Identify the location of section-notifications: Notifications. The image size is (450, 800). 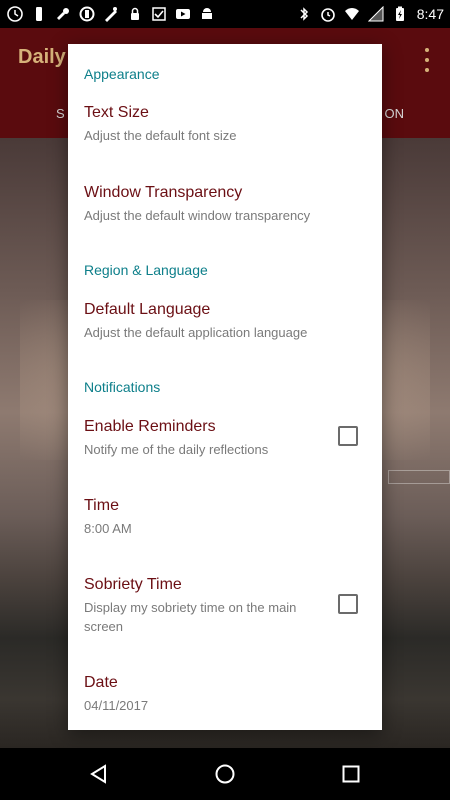
(122, 387).